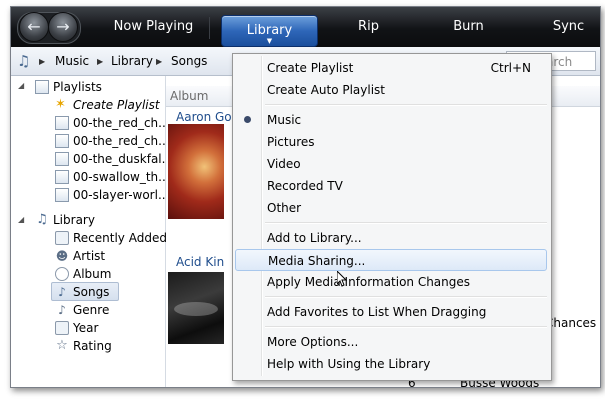  What do you see at coordinates (92, 274) in the screenshot?
I see `nav-album: Album` at bounding box center [92, 274].